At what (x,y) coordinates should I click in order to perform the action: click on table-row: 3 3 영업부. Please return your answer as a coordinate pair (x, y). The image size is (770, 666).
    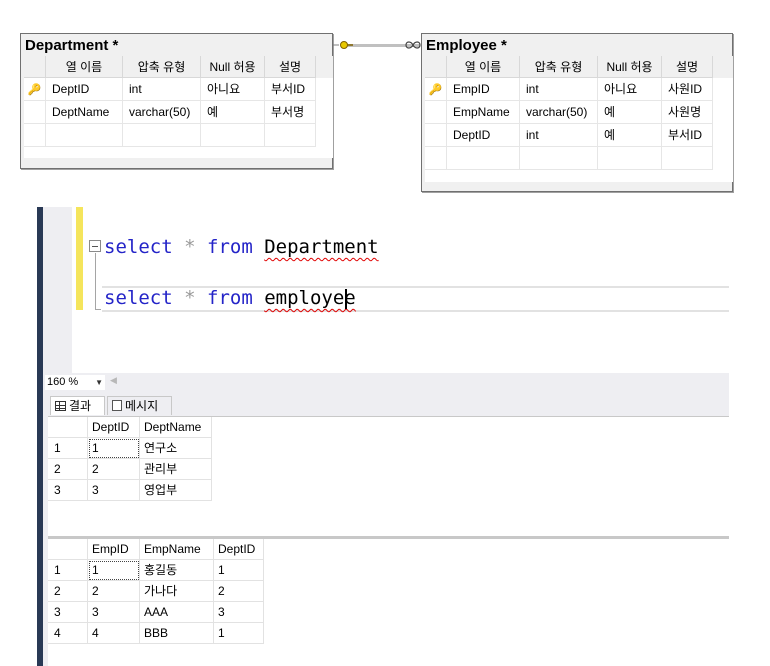
    Looking at the image, I should click on (130, 490).